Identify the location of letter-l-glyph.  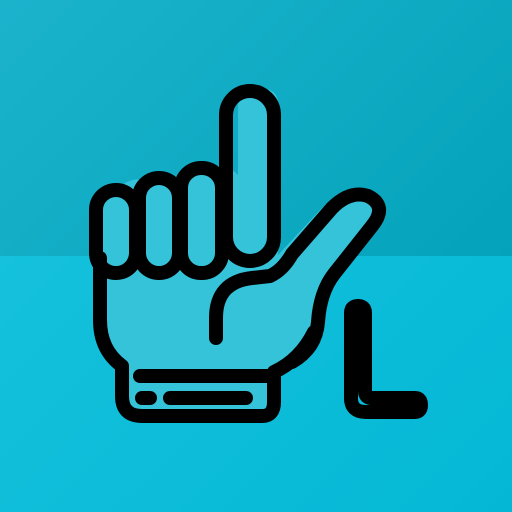
(386, 359).